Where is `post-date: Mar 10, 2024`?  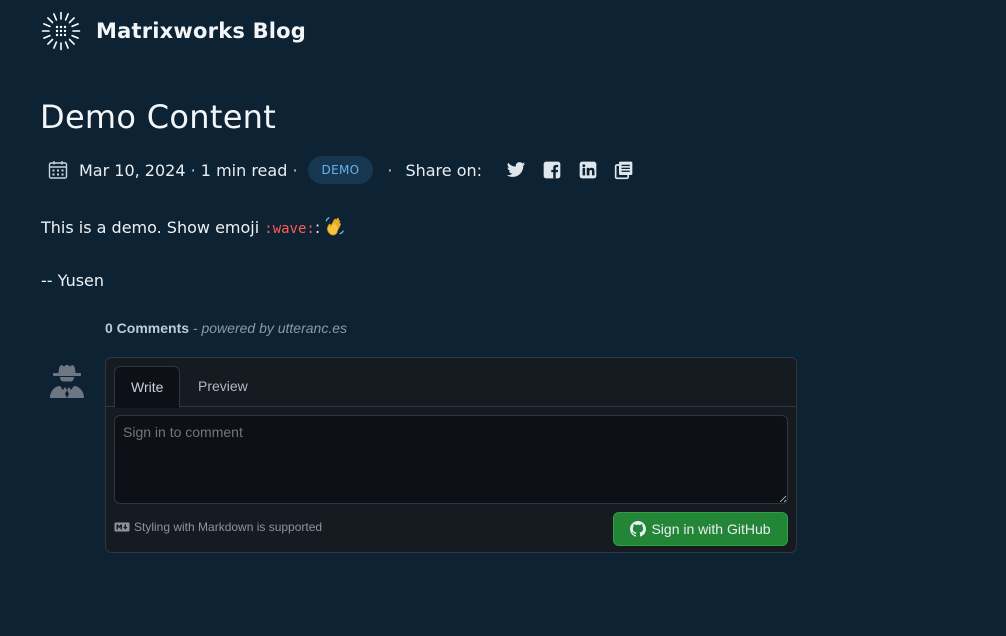
post-date: Mar 10, 2024 is located at coordinates (132, 170).